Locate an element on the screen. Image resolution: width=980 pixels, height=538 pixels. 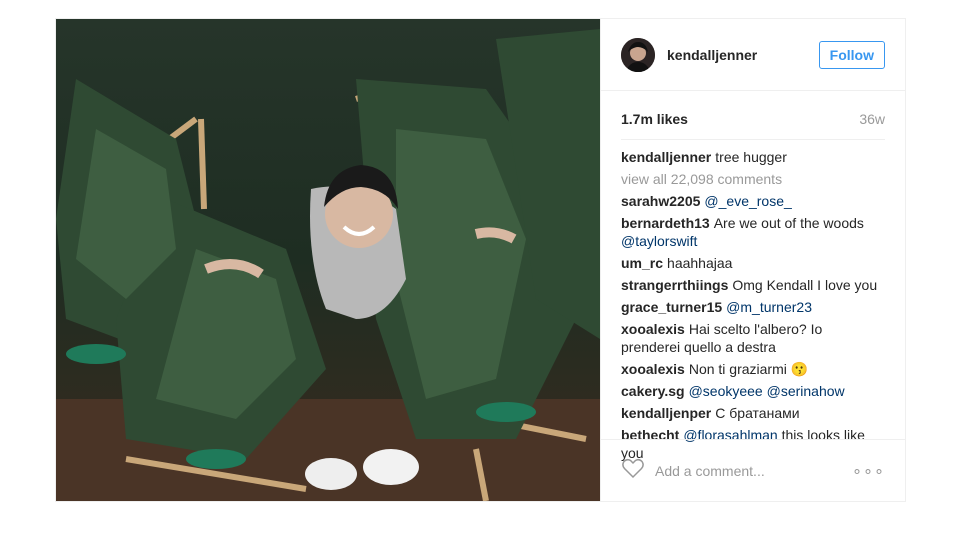
comment: xooalexis Non ti graziarmi 😗 is located at coordinates (753, 369).